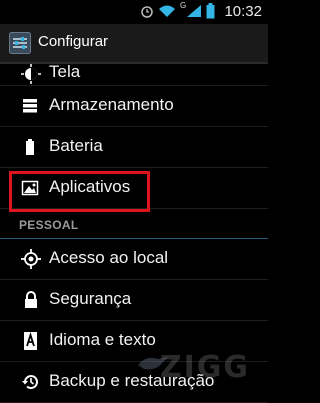  What do you see at coordinates (65, 71) in the screenshot?
I see `settings-item-label: Tela` at bounding box center [65, 71].